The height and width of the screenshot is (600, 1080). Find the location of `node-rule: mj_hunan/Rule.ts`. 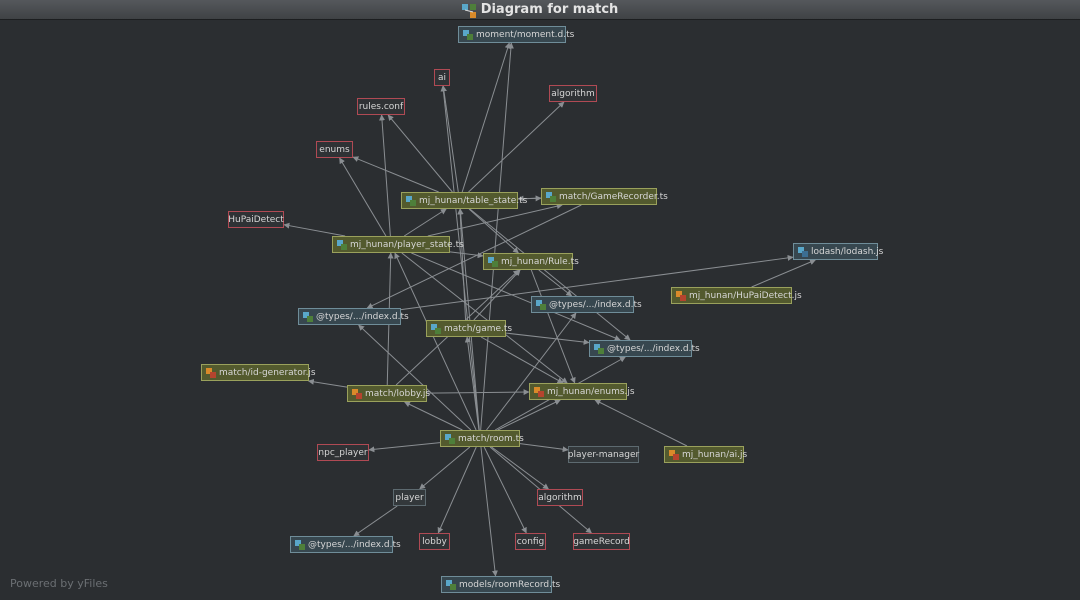

node-rule: mj_hunan/Rule.ts is located at coordinates (531, 261).